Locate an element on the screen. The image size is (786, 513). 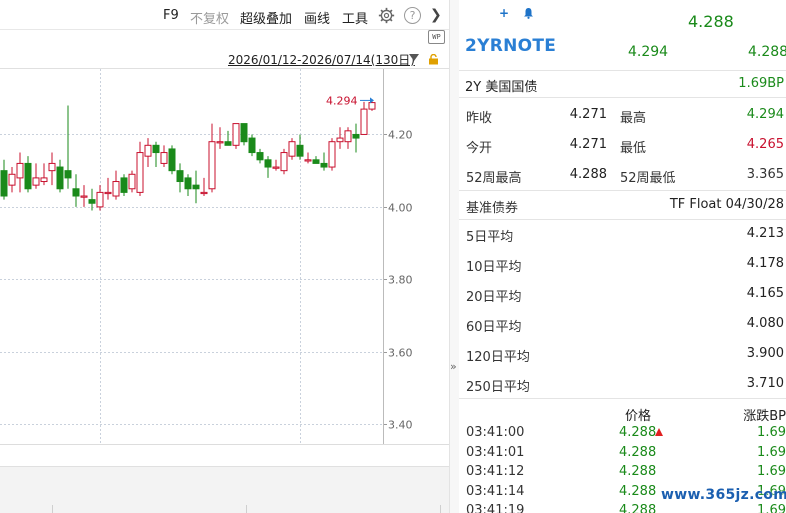
open-label: 今开 is located at coordinates (479, 148).